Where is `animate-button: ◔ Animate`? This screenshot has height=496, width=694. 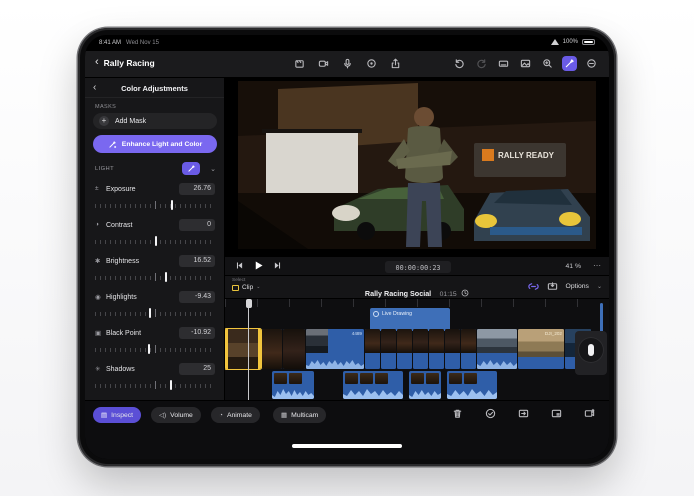
animate-button: ◔ Animate is located at coordinates (235, 415).